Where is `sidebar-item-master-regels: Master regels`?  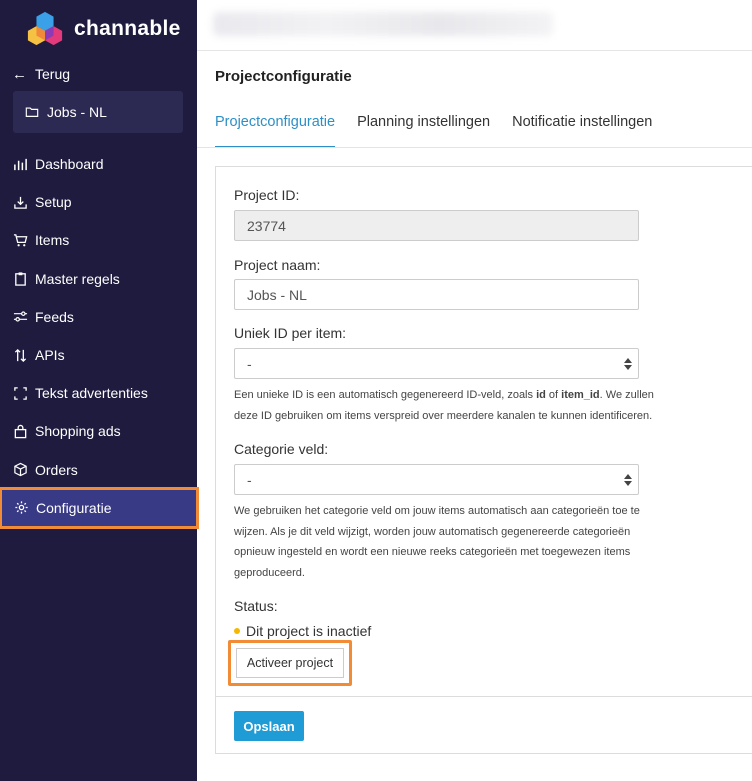
sidebar-item-master-regels: Master regels is located at coordinates (98, 279).